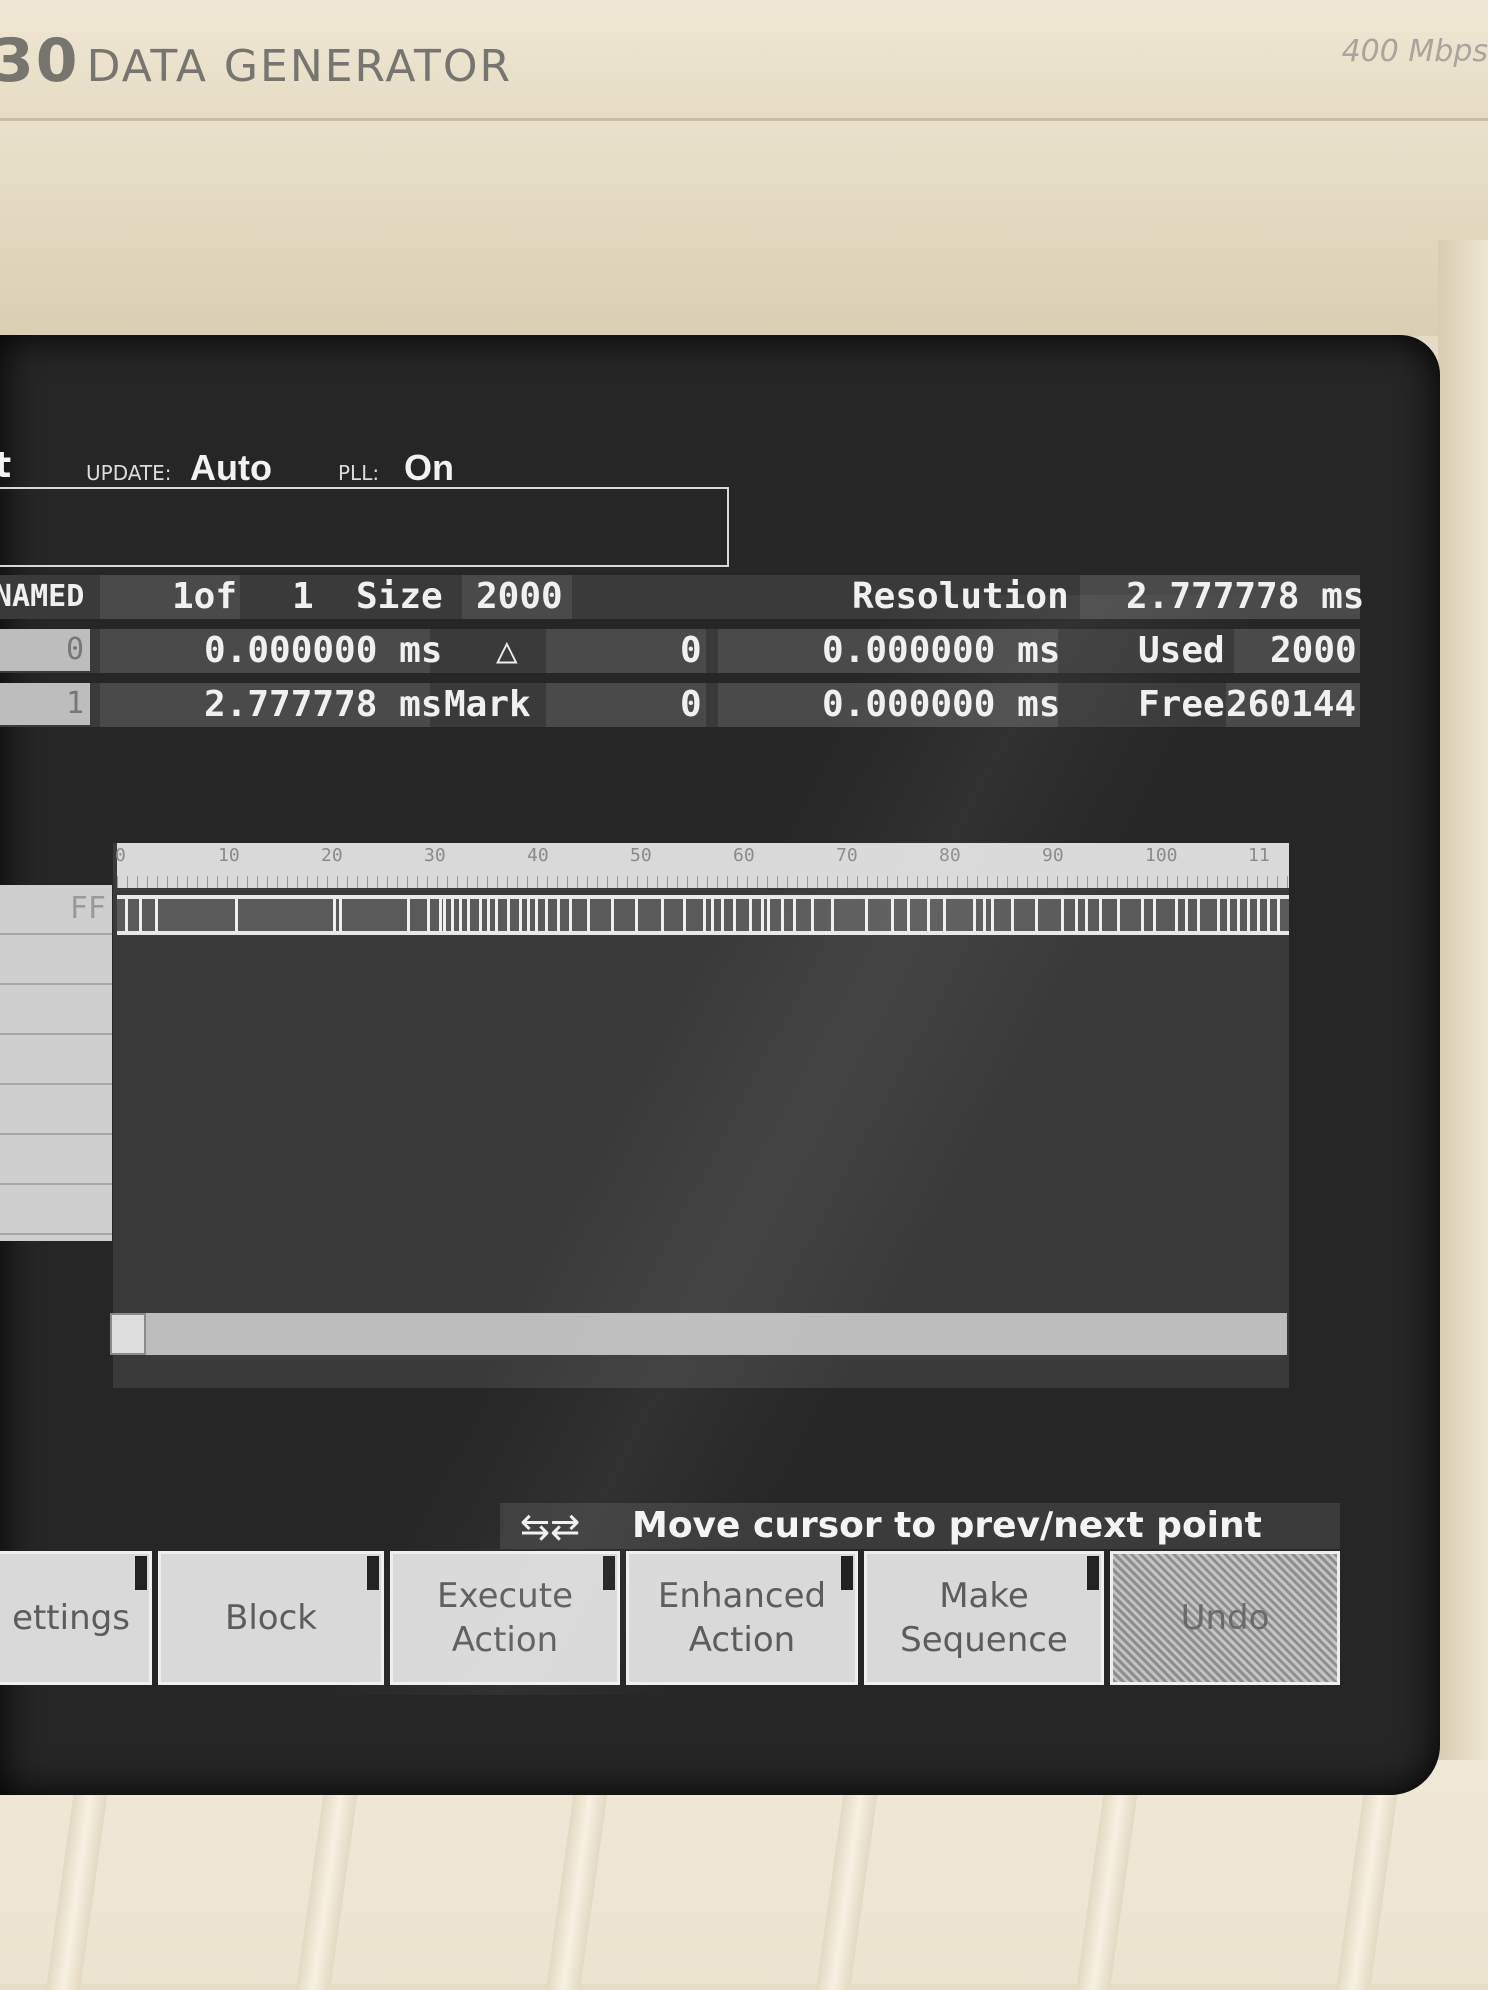  What do you see at coordinates (1181, 704) in the screenshot?
I see `free-label: Free` at bounding box center [1181, 704].